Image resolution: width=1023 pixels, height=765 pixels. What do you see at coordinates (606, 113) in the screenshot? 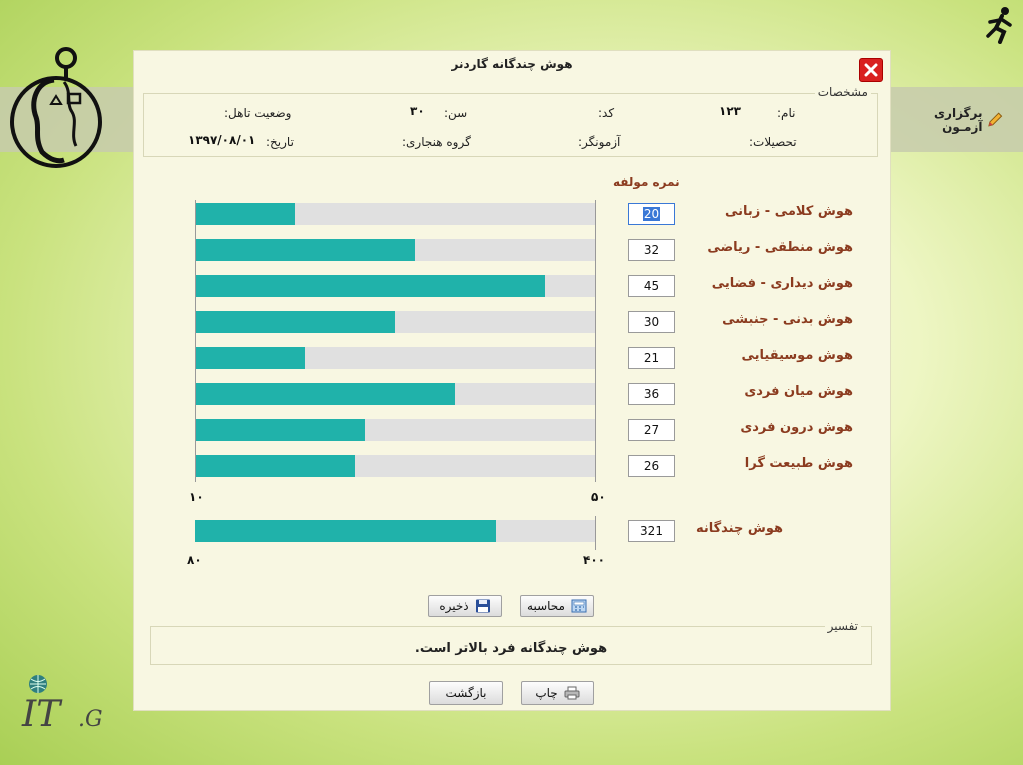
I see `code-label: کد:` at bounding box center [606, 113].